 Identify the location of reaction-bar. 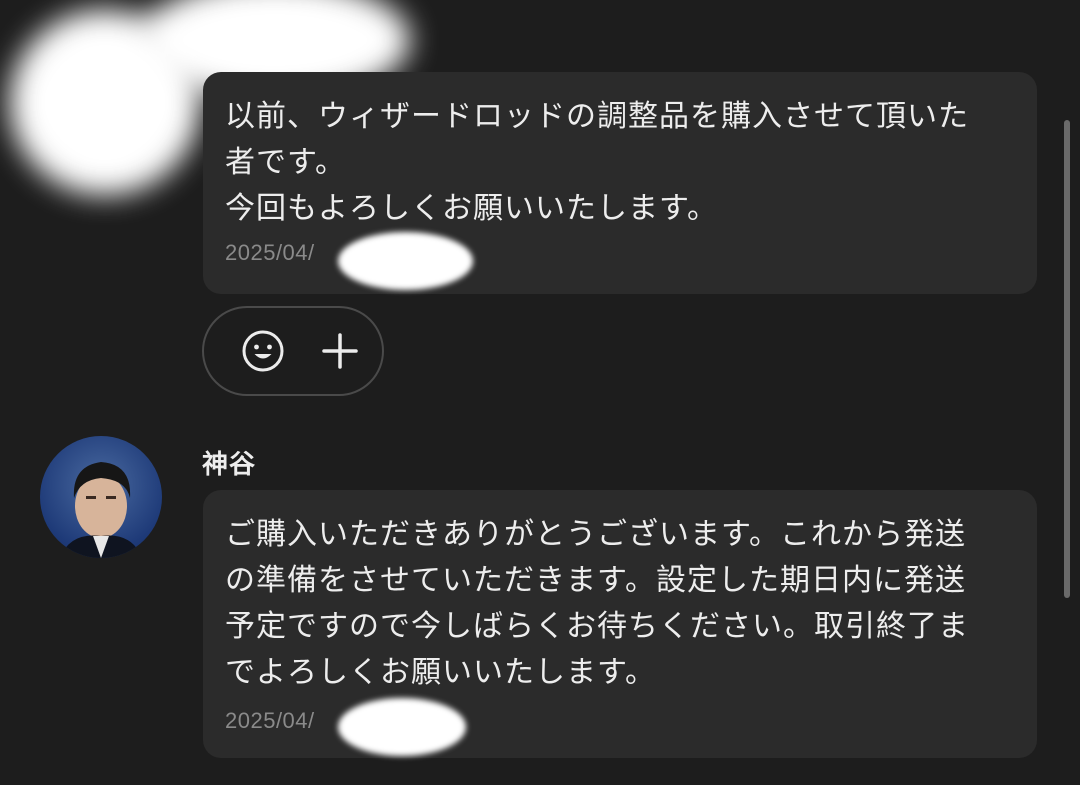
(293, 351).